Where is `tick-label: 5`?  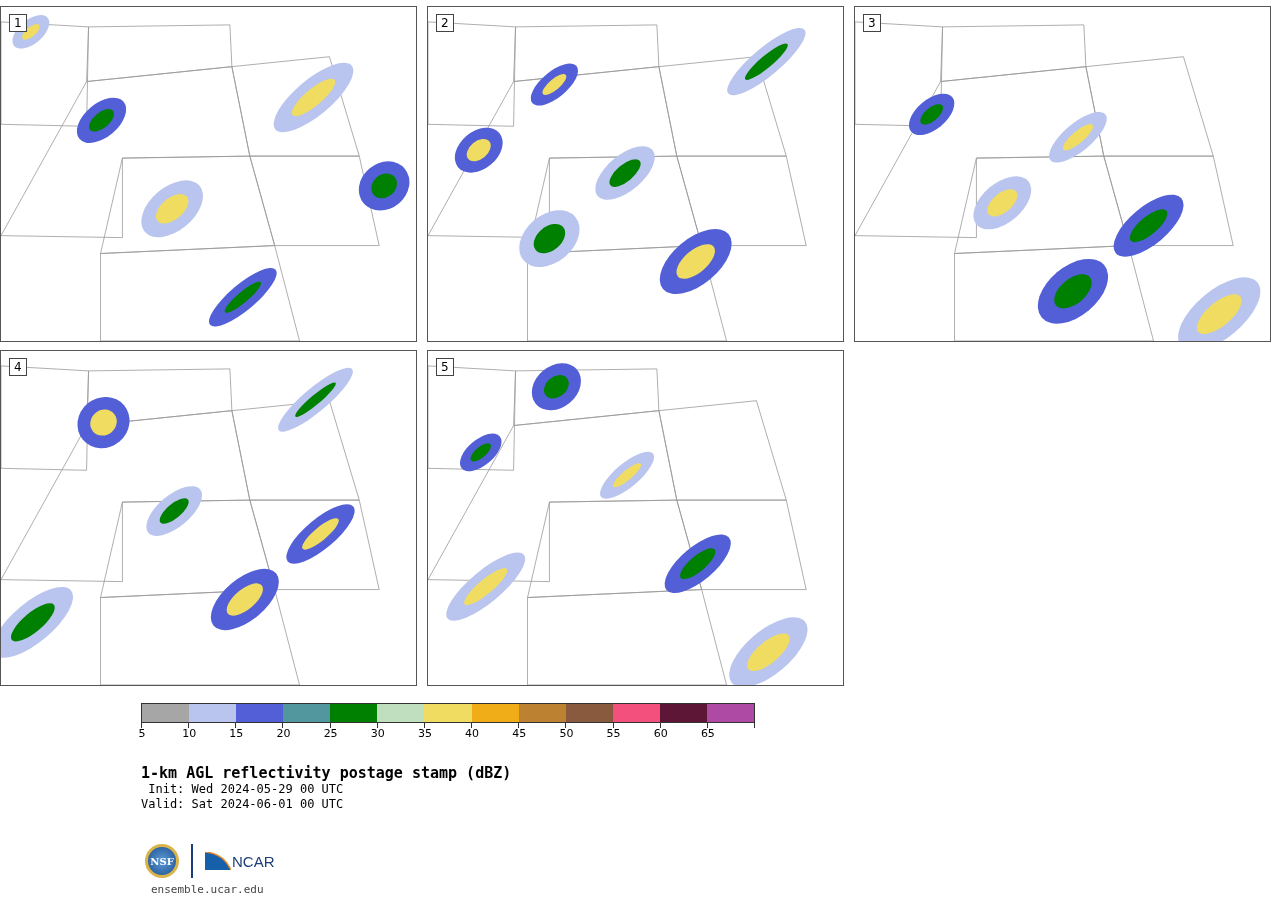
tick-label: 5 is located at coordinates (142, 734).